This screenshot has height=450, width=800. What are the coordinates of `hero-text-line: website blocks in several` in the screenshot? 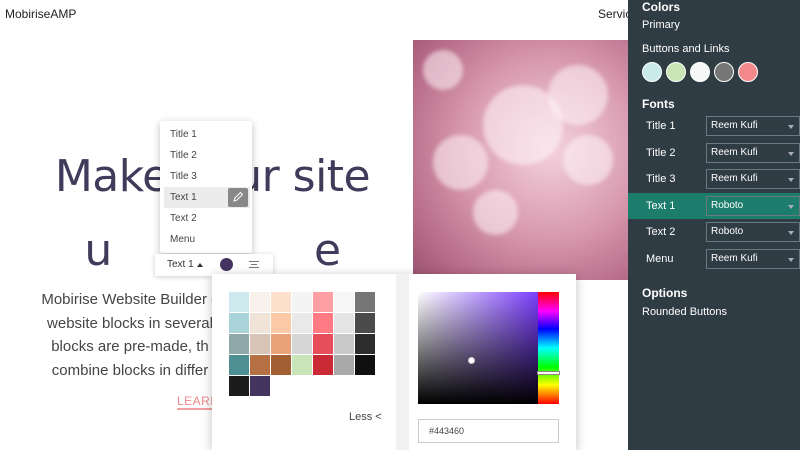 It's located at (130, 323).